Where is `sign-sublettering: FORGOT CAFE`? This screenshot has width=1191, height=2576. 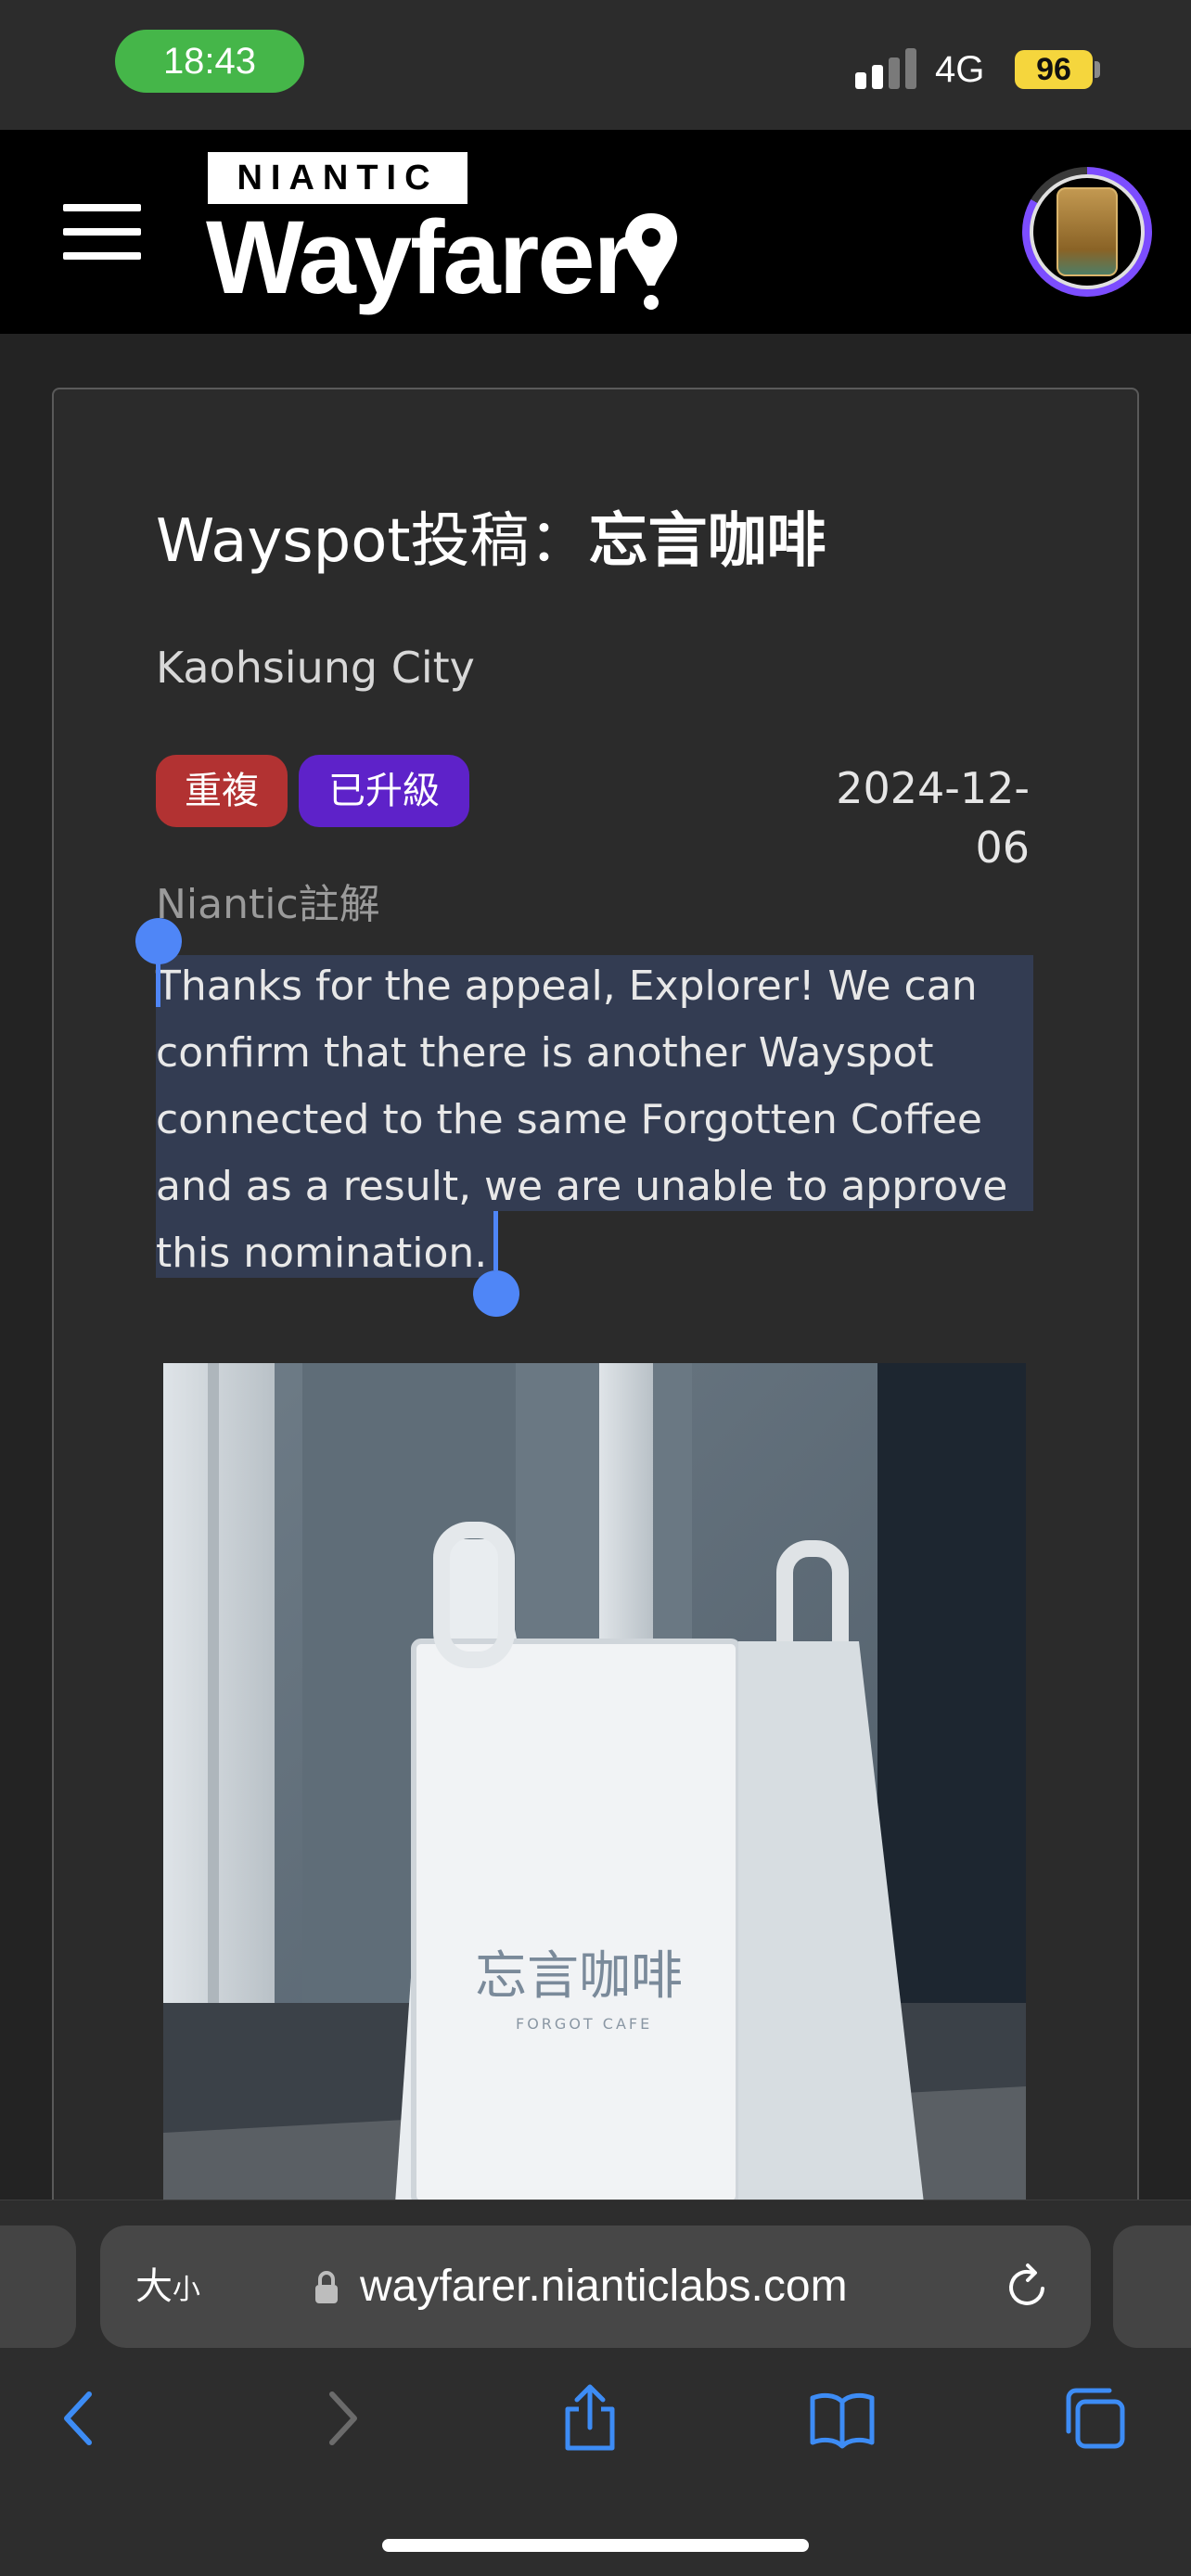
sign-sublettering: FORGOT CAFE is located at coordinates (584, 2024).